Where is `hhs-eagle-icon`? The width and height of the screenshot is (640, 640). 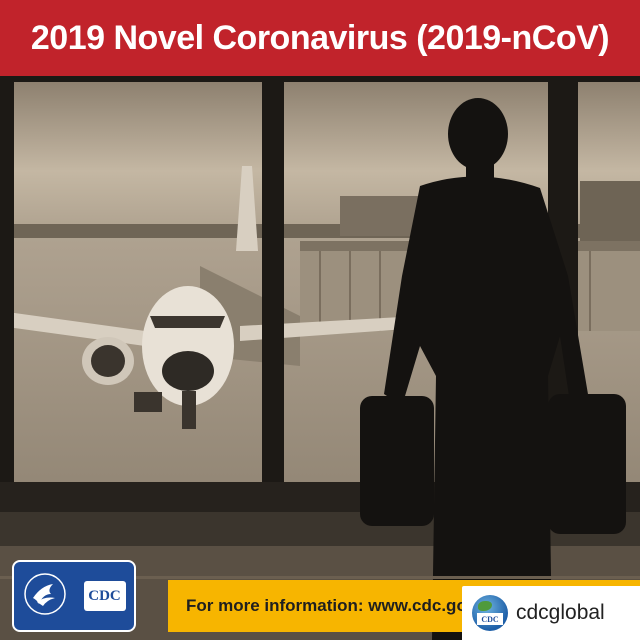 hhs-eagle-icon is located at coordinates (45, 596).